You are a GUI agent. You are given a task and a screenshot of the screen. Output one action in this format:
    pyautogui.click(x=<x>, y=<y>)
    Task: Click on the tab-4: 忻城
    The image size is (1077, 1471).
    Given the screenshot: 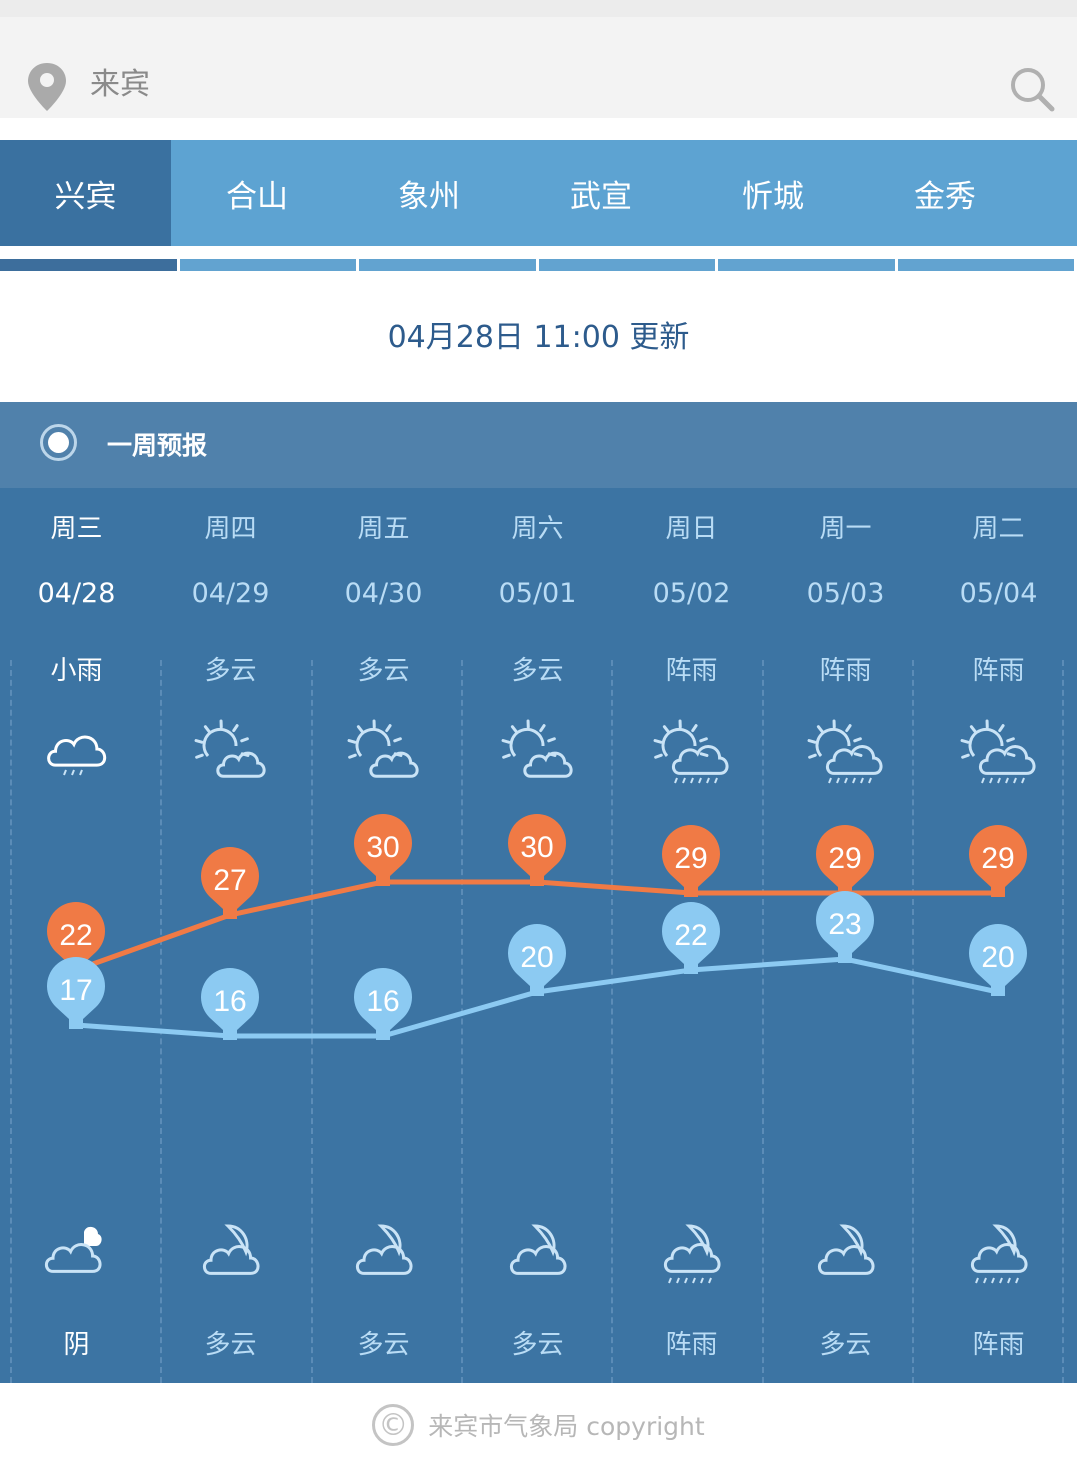 What is the action you would take?
    pyautogui.click(x=773, y=193)
    